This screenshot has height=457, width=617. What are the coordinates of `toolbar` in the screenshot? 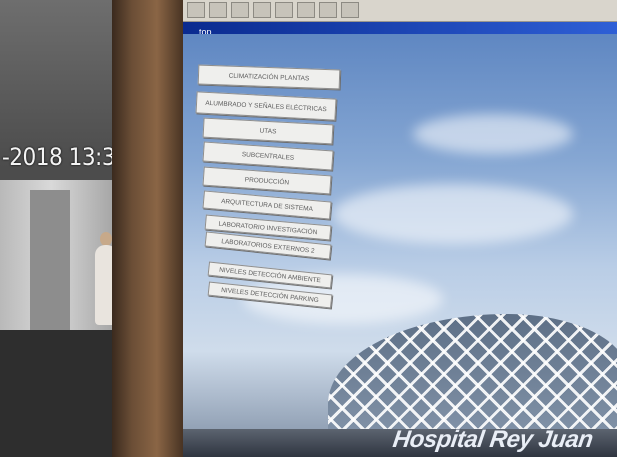 It's located at (400, 11).